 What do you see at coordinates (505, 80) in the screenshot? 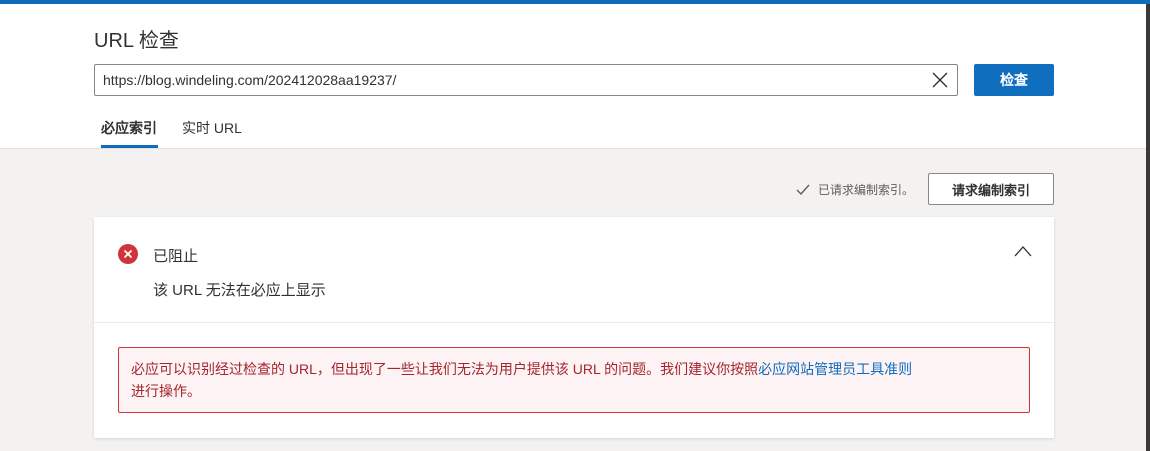
I see `url-input` at bounding box center [505, 80].